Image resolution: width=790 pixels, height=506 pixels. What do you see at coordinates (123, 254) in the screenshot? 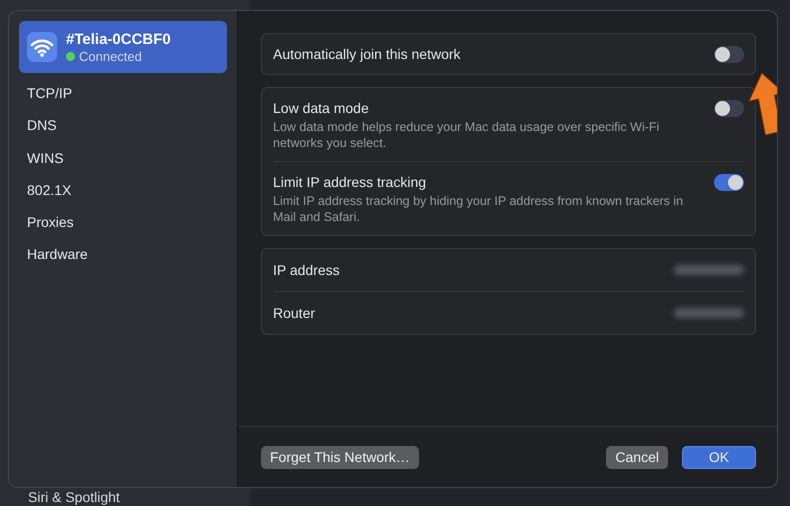
I see `sidebar-item: Hardware` at bounding box center [123, 254].